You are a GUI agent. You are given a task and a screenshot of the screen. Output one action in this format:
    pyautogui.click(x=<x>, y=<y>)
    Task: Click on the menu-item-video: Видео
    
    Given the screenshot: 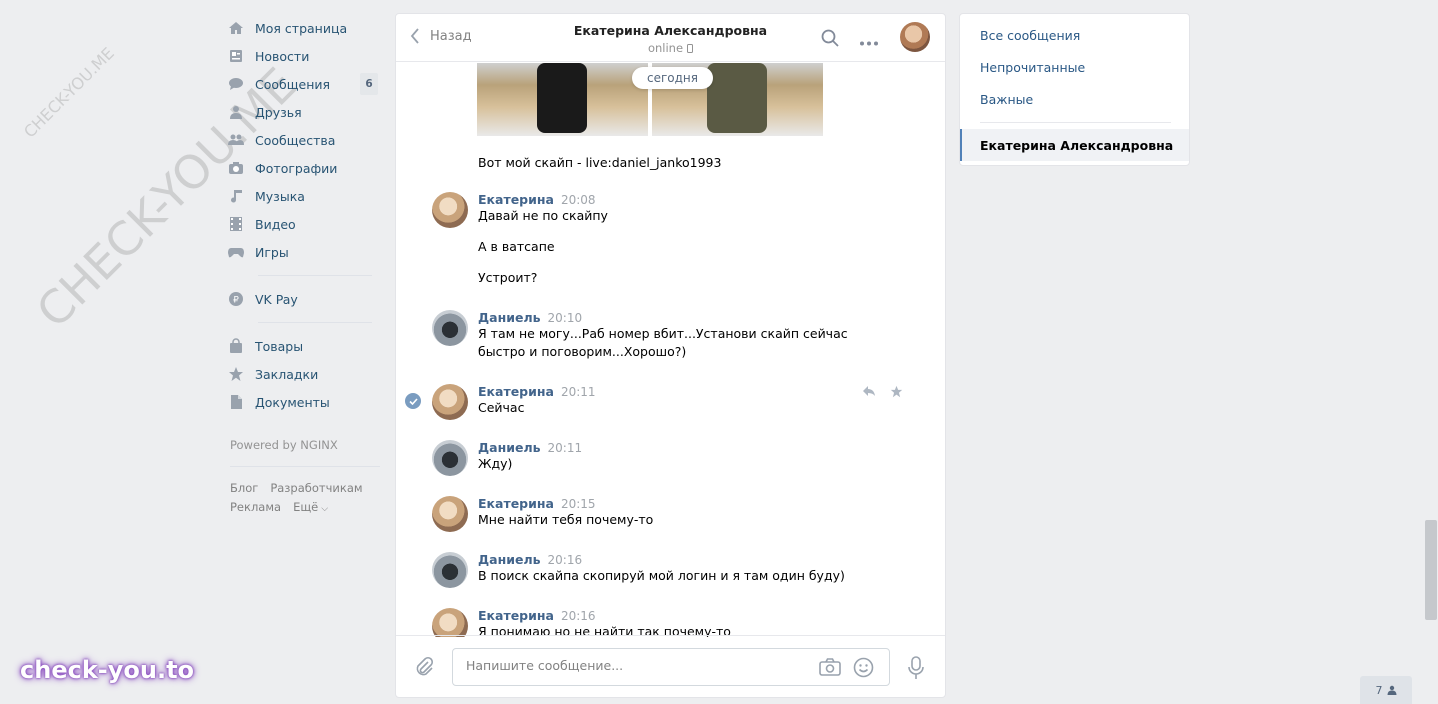 What is the action you would take?
    pyautogui.click(x=304, y=224)
    